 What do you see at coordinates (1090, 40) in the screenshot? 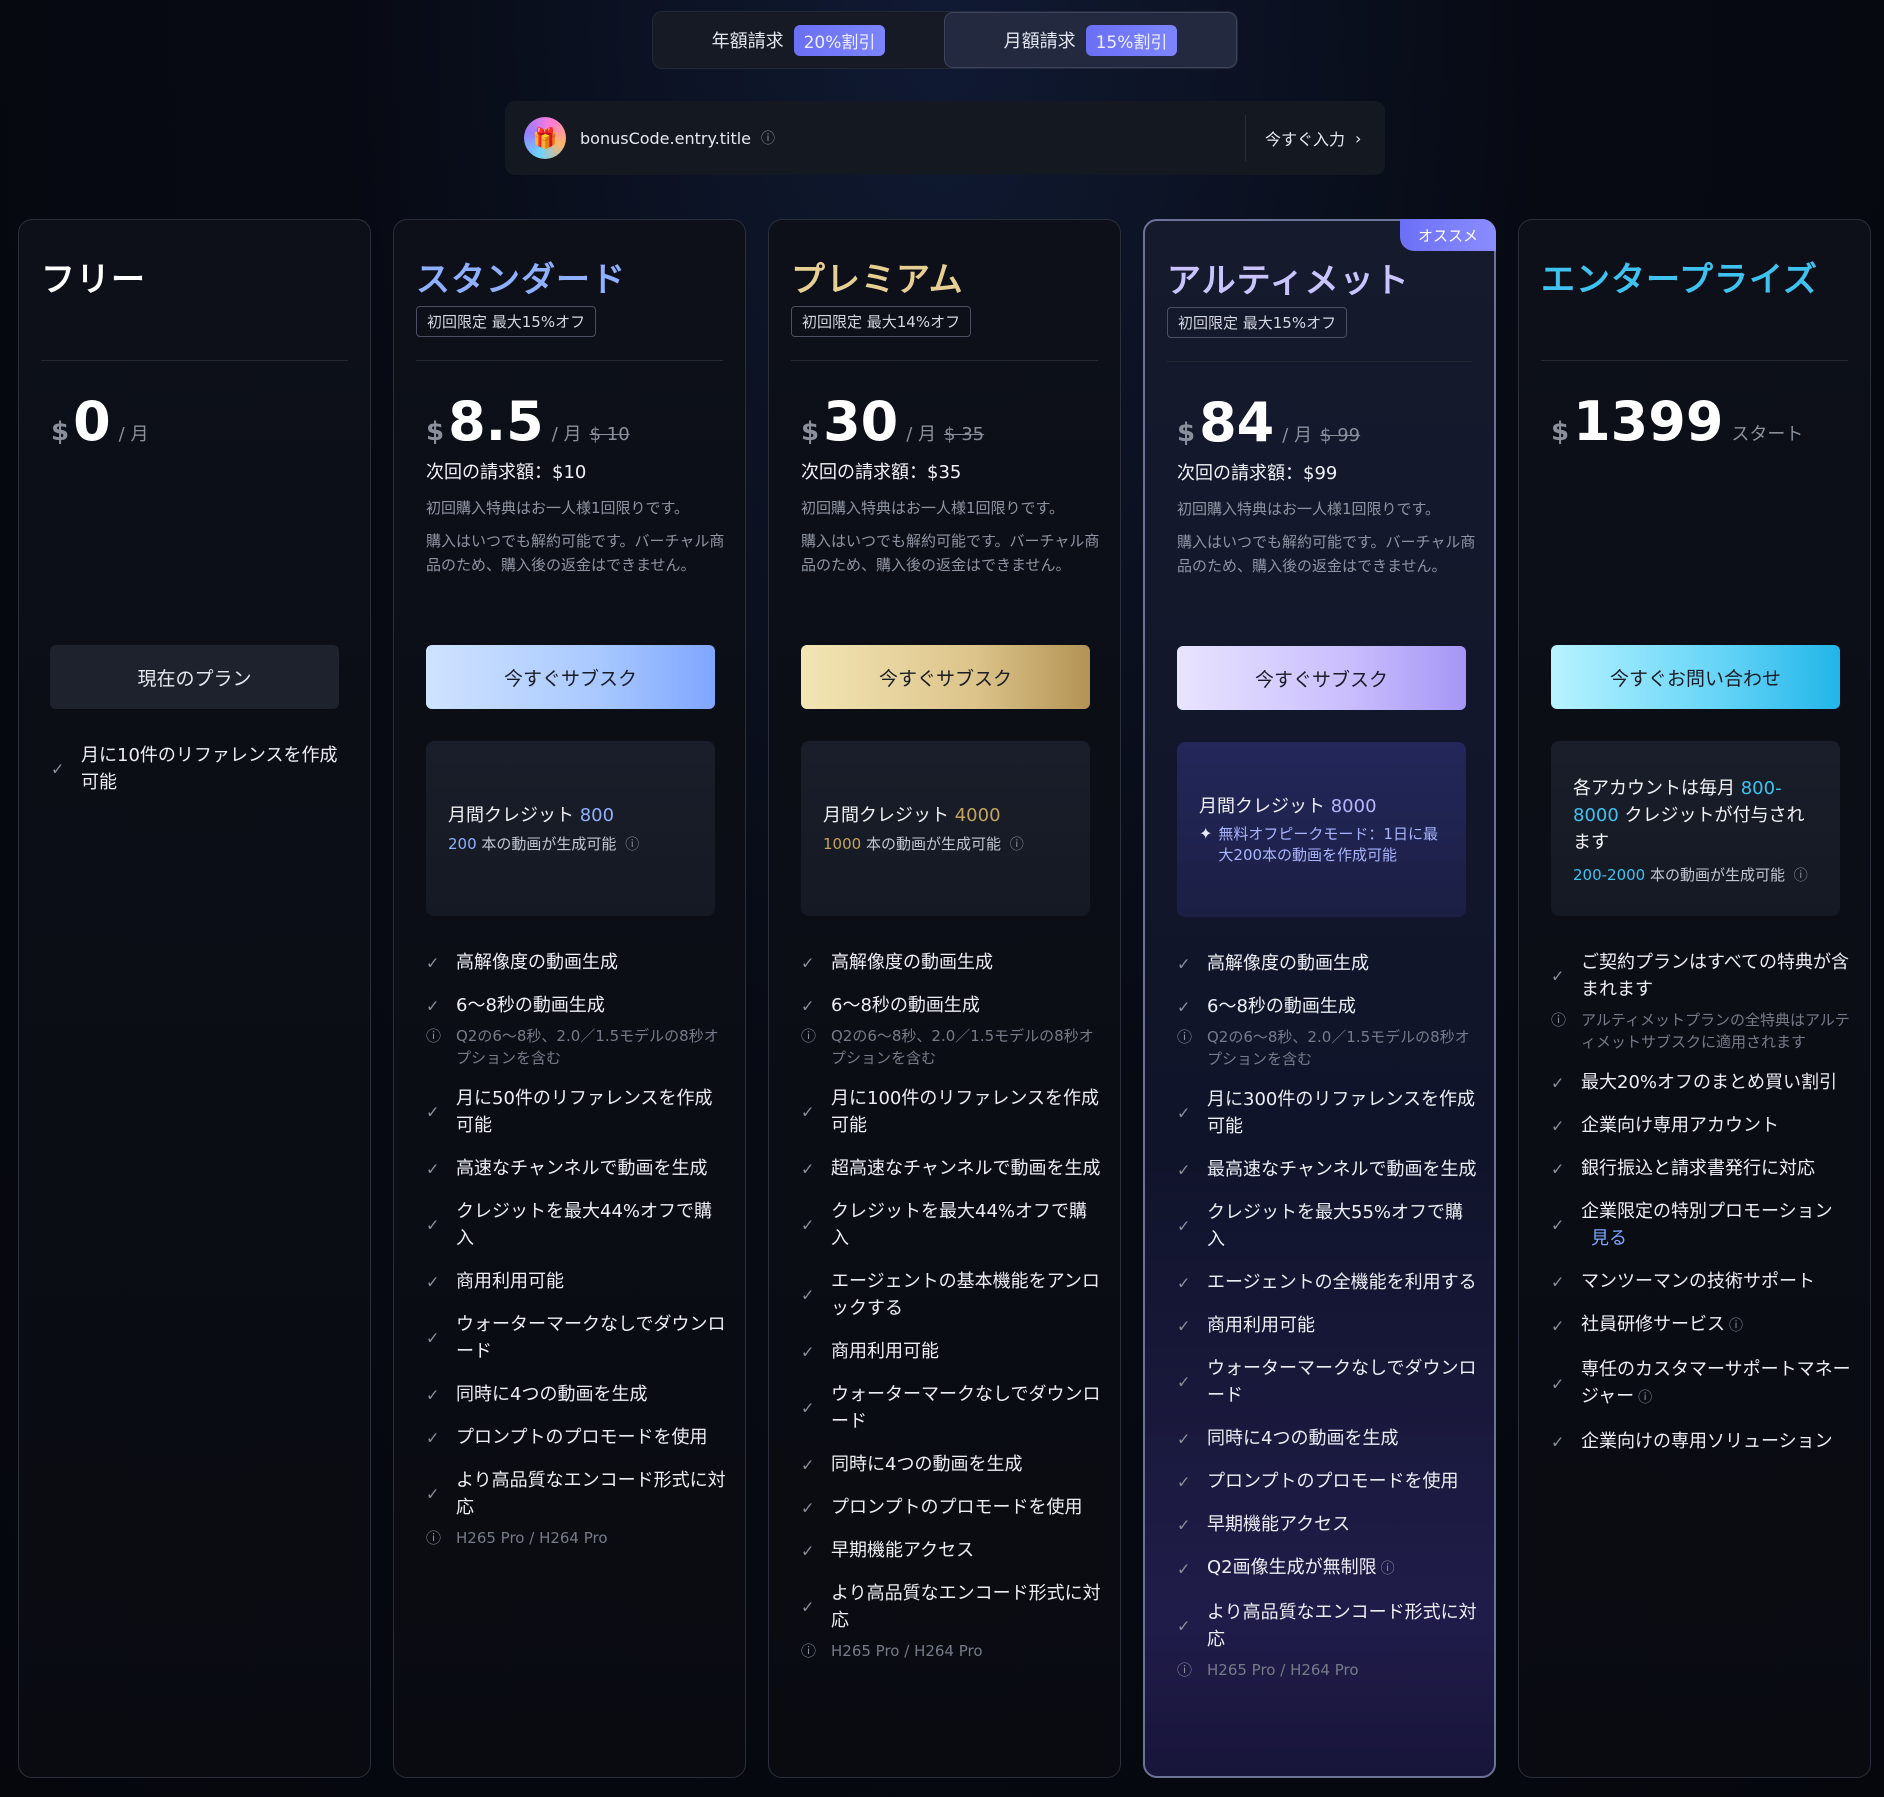
I see `monthly-billing-tab: 月額請求 15%割引` at bounding box center [1090, 40].